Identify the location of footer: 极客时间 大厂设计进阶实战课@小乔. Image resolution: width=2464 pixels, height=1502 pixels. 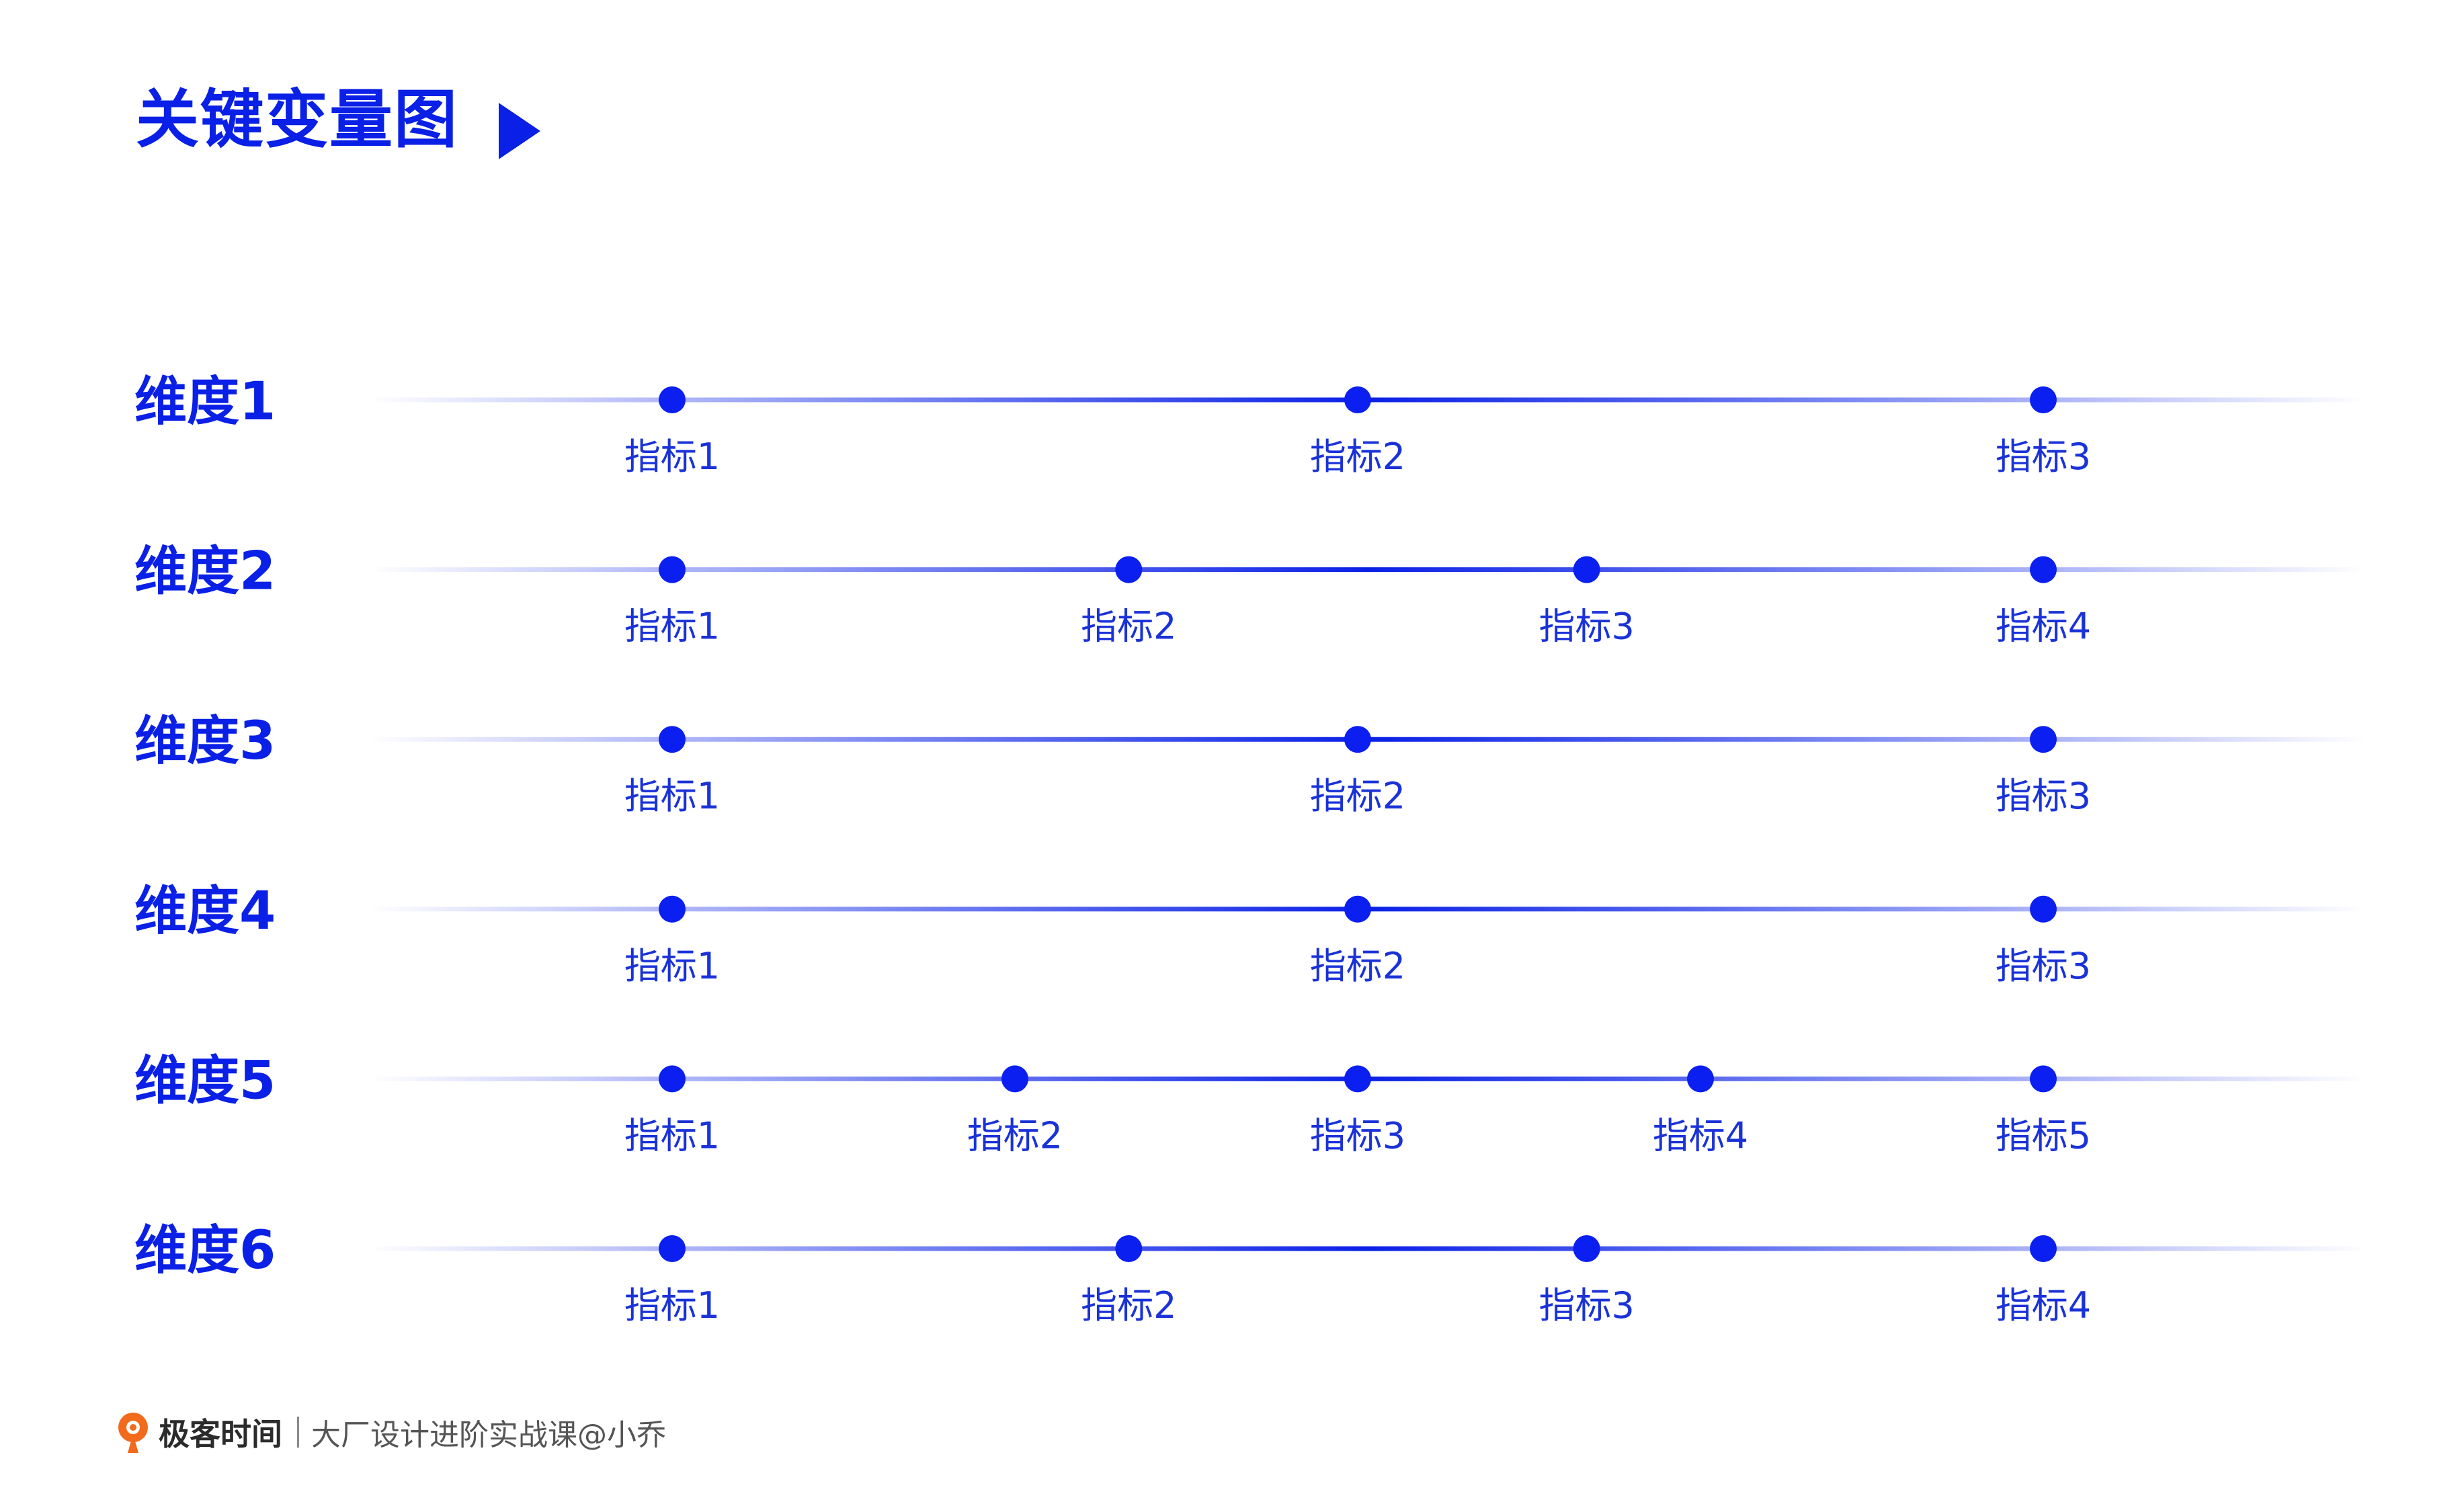
(390, 1432).